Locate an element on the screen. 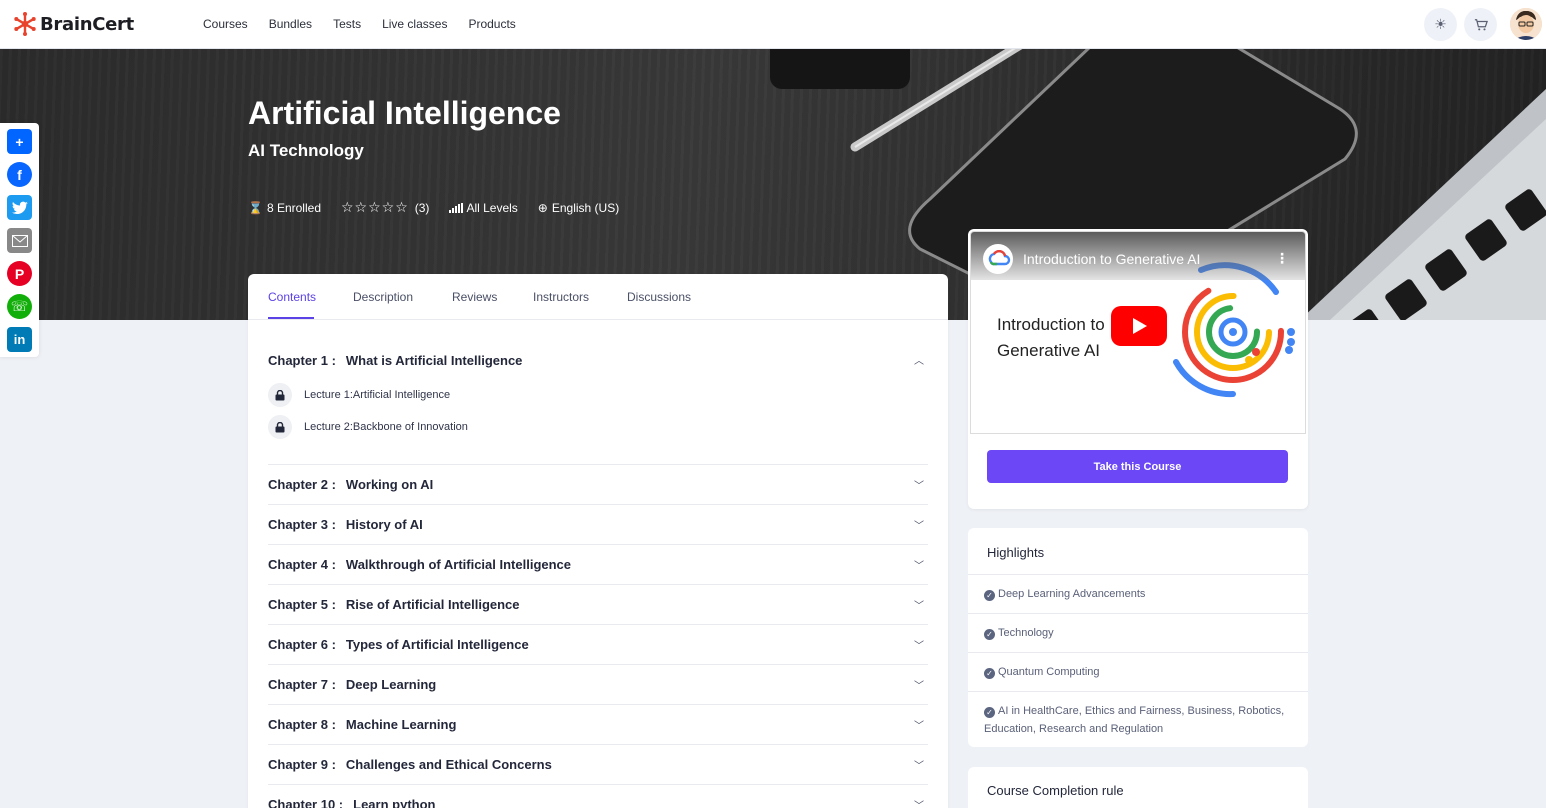 The width and height of the screenshot is (1546, 808). completion-heading: Course Completion rule is located at coordinates (1055, 790).